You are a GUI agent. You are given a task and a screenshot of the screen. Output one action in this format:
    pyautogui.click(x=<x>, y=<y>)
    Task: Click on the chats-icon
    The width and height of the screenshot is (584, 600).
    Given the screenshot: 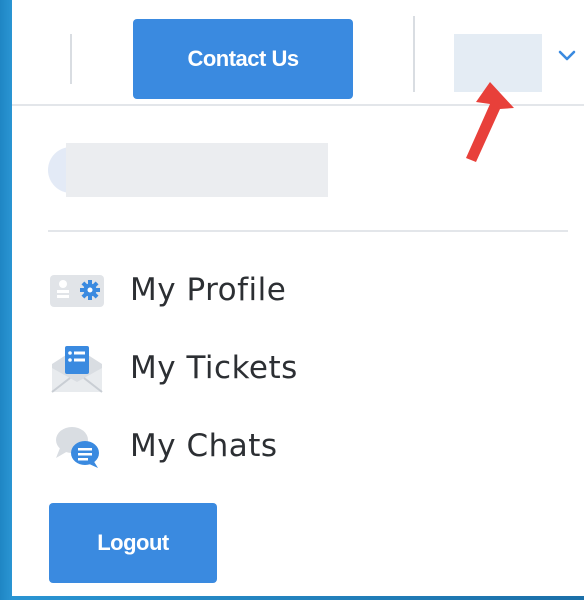 What is the action you would take?
    pyautogui.click(x=77, y=447)
    